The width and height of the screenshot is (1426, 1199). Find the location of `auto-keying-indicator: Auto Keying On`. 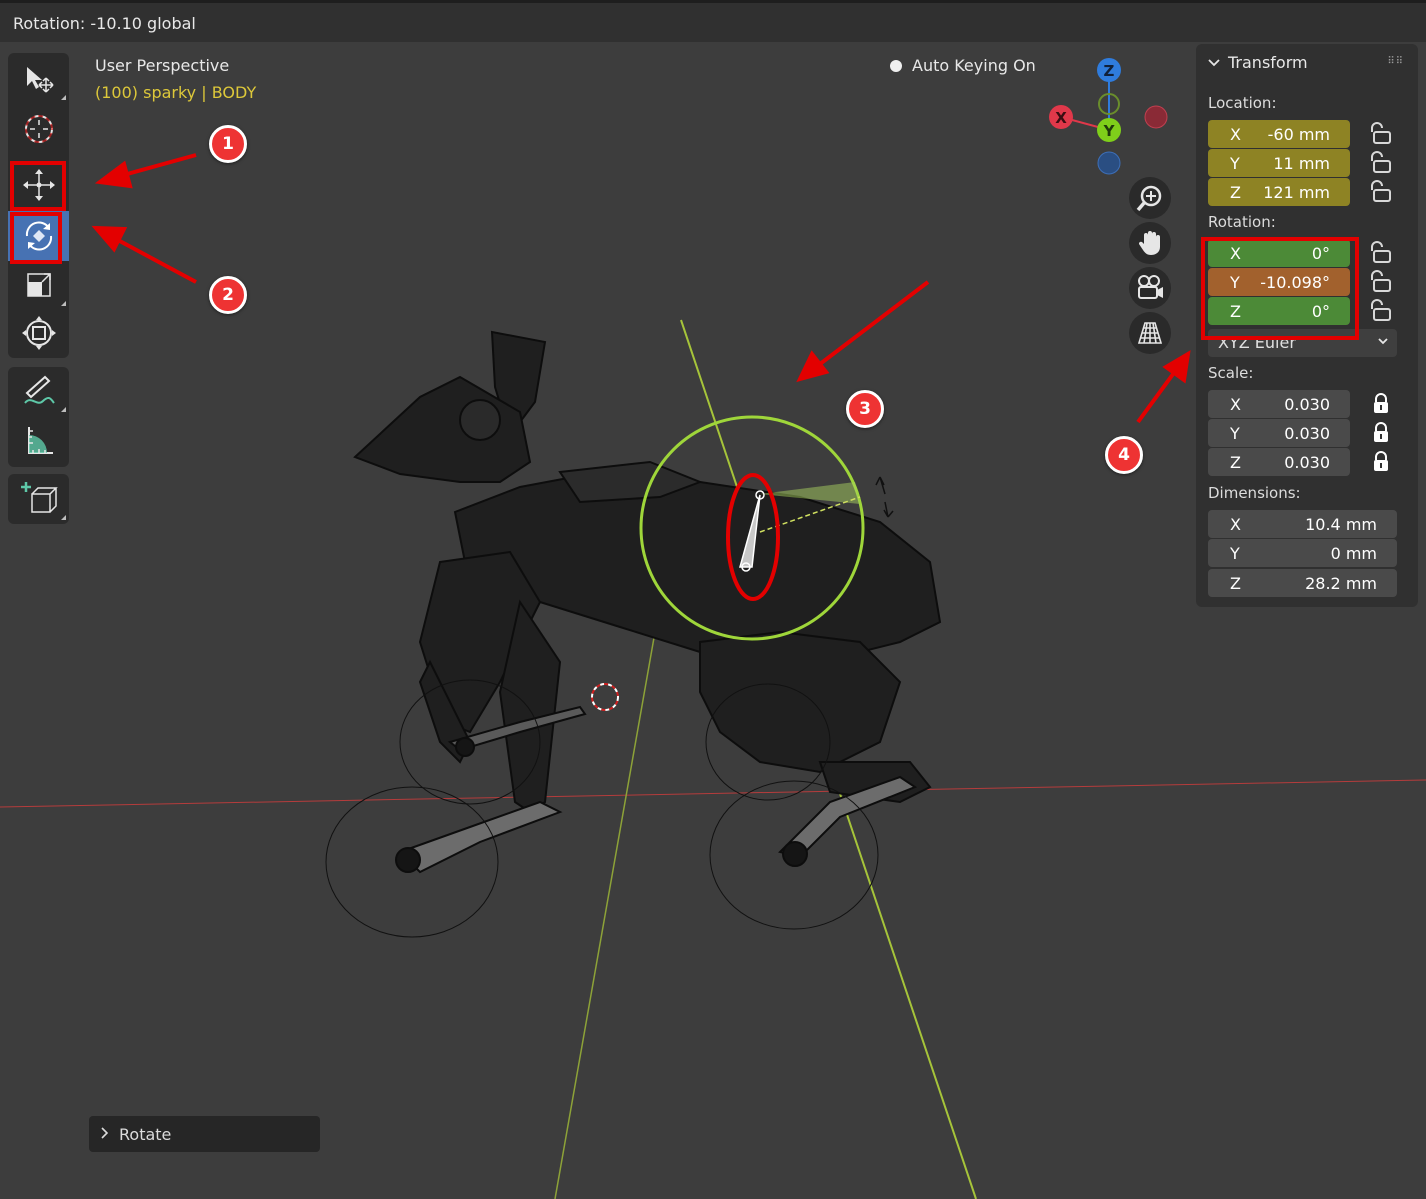

auto-keying-indicator: Auto Keying On is located at coordinates (963, 65).